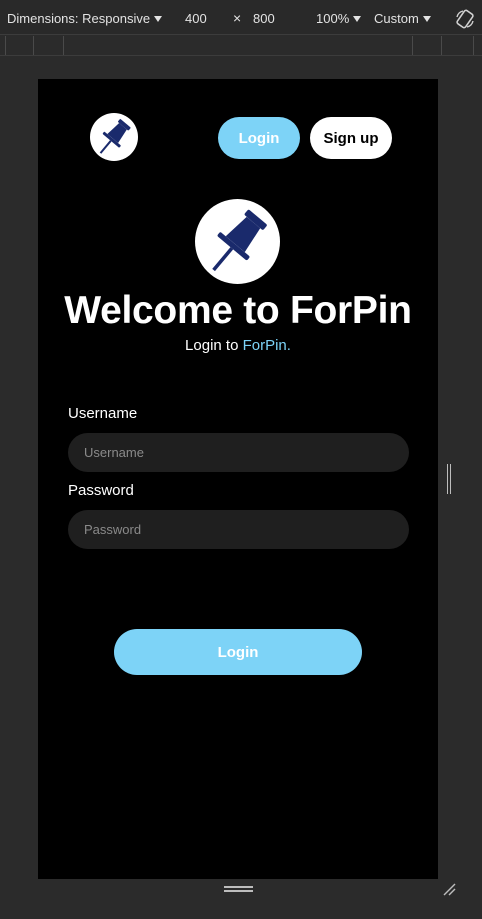  Describe the element at coordinates (449, 889) in the screenshot. I see `resize-handle-icon` at that location.